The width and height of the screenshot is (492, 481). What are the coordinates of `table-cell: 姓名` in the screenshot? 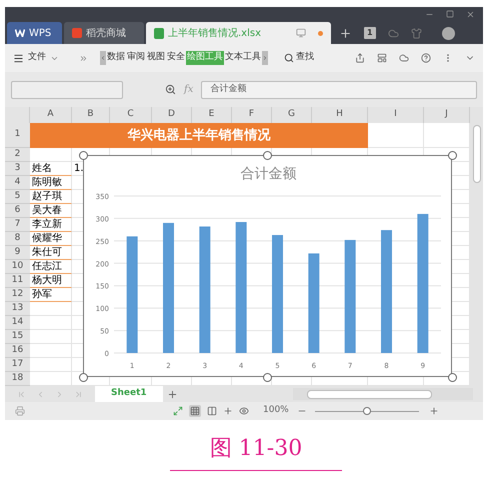 It's located at (51, 169).